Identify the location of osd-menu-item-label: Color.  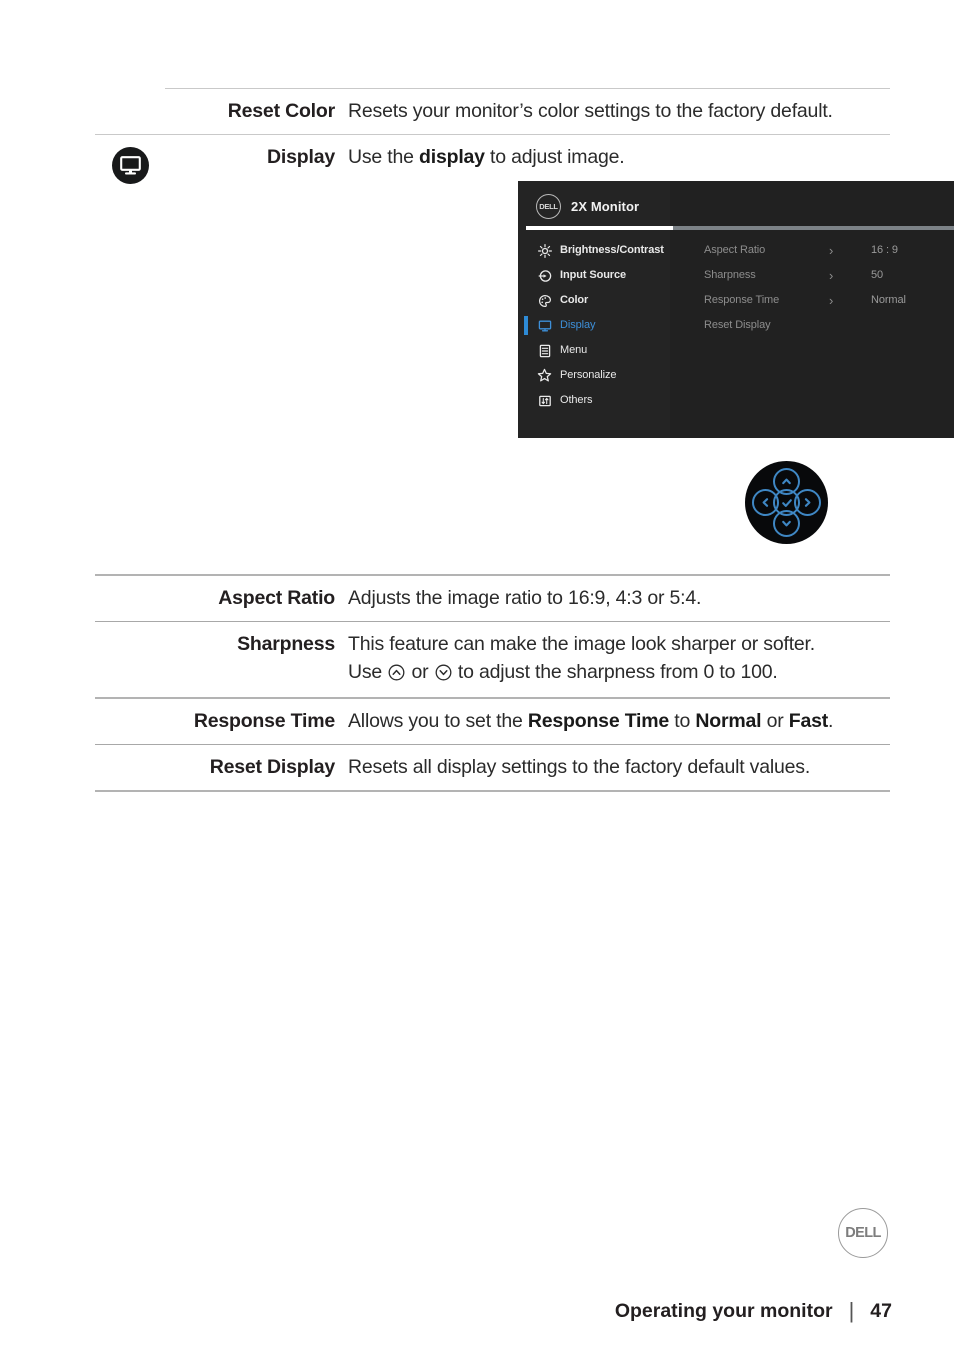
(574, 300).